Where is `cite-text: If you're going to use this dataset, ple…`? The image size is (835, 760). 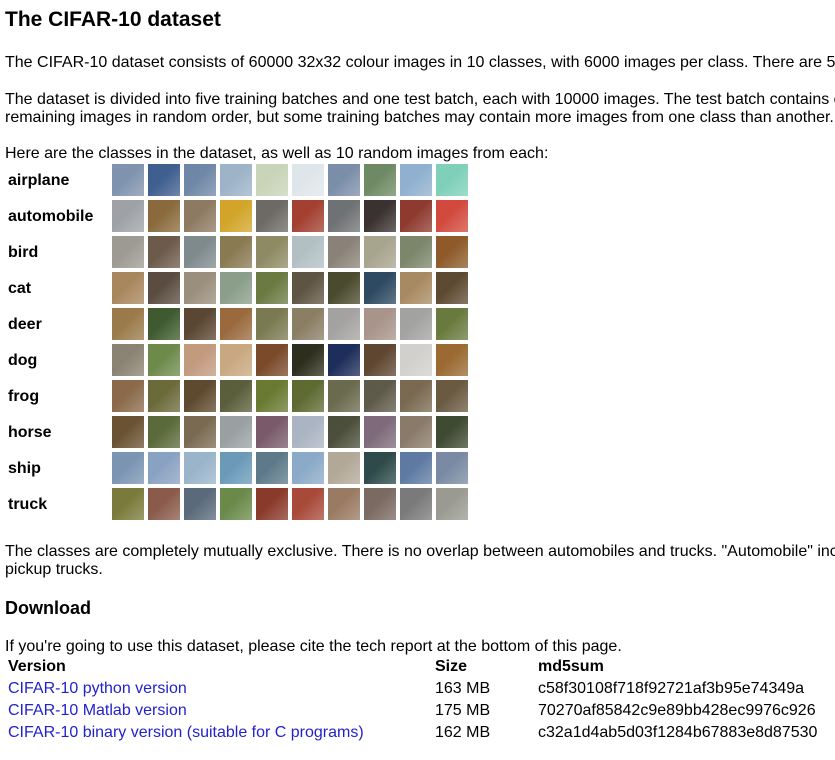 cite-text: If you're going to use this dataset, ple… is located at coordinates (313, 646).